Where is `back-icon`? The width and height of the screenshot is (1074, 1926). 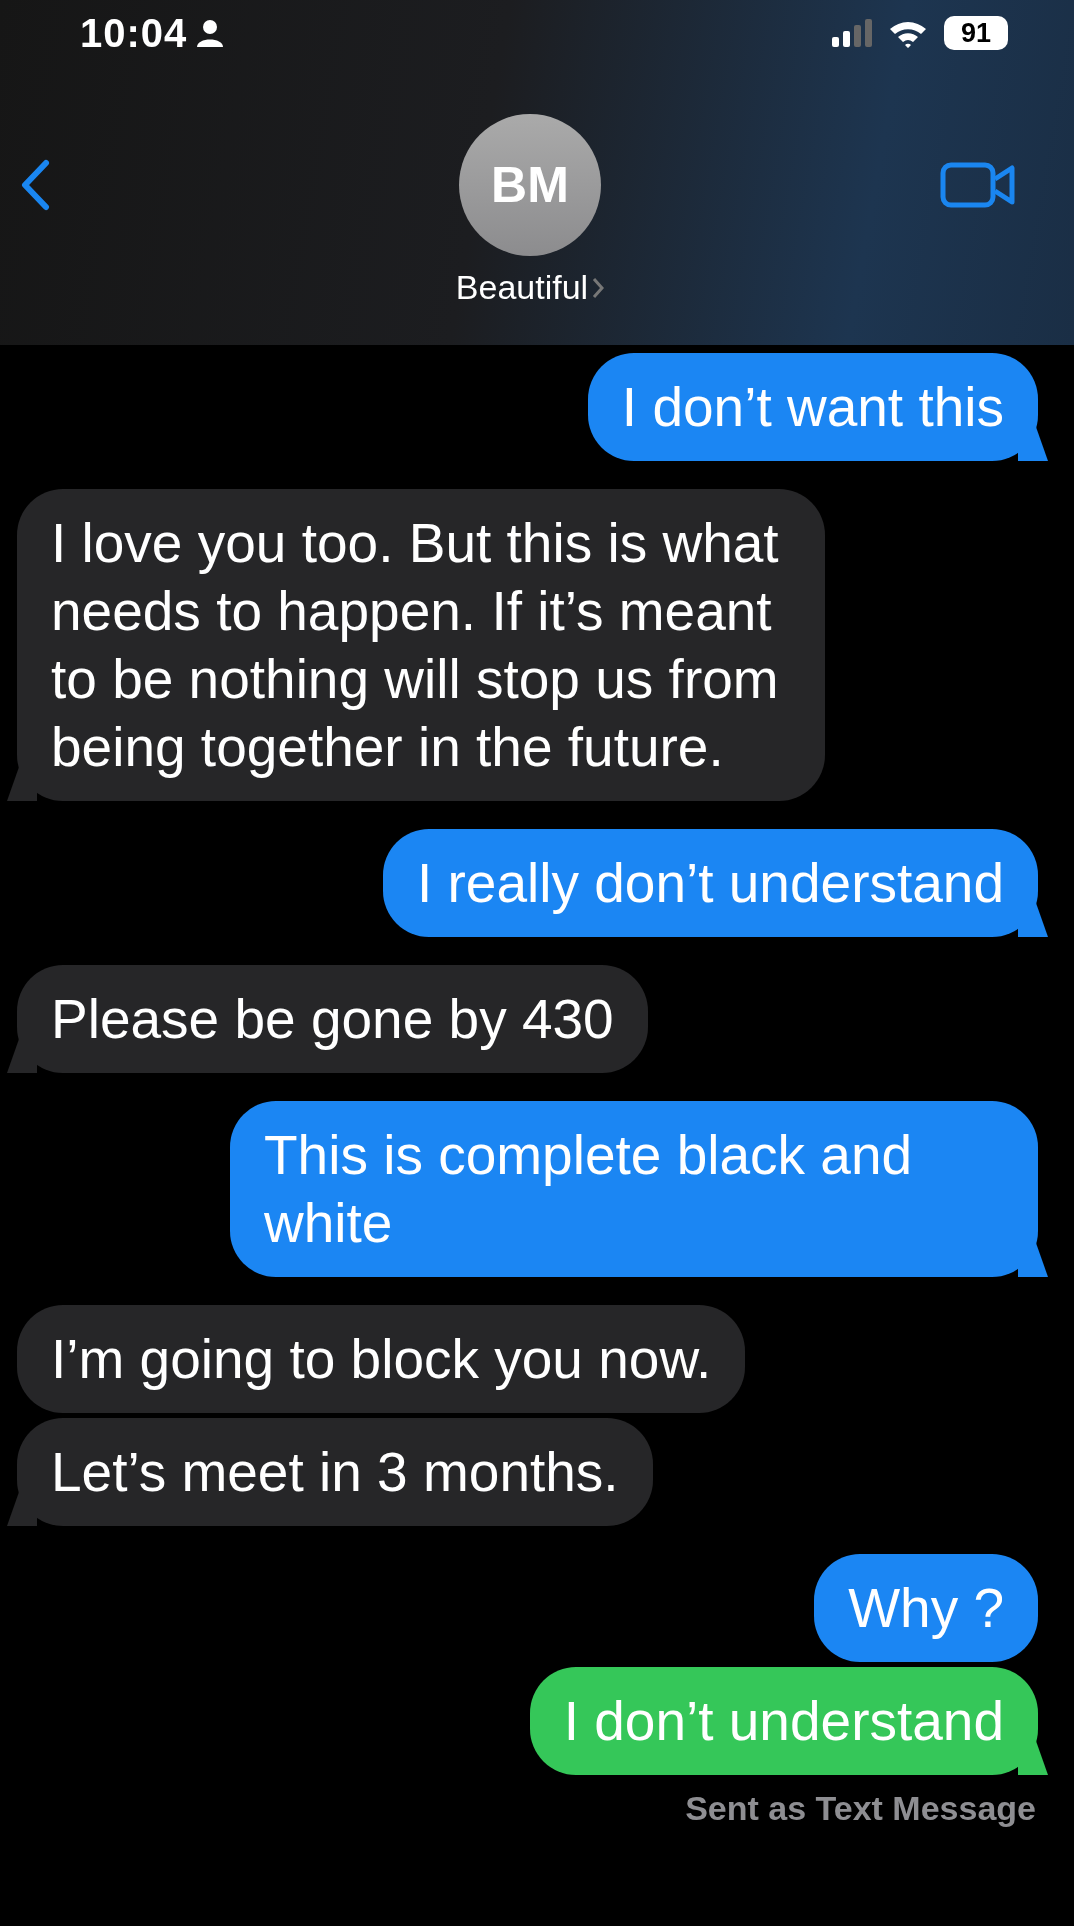 back-icon is located at coordinates (35, 185).